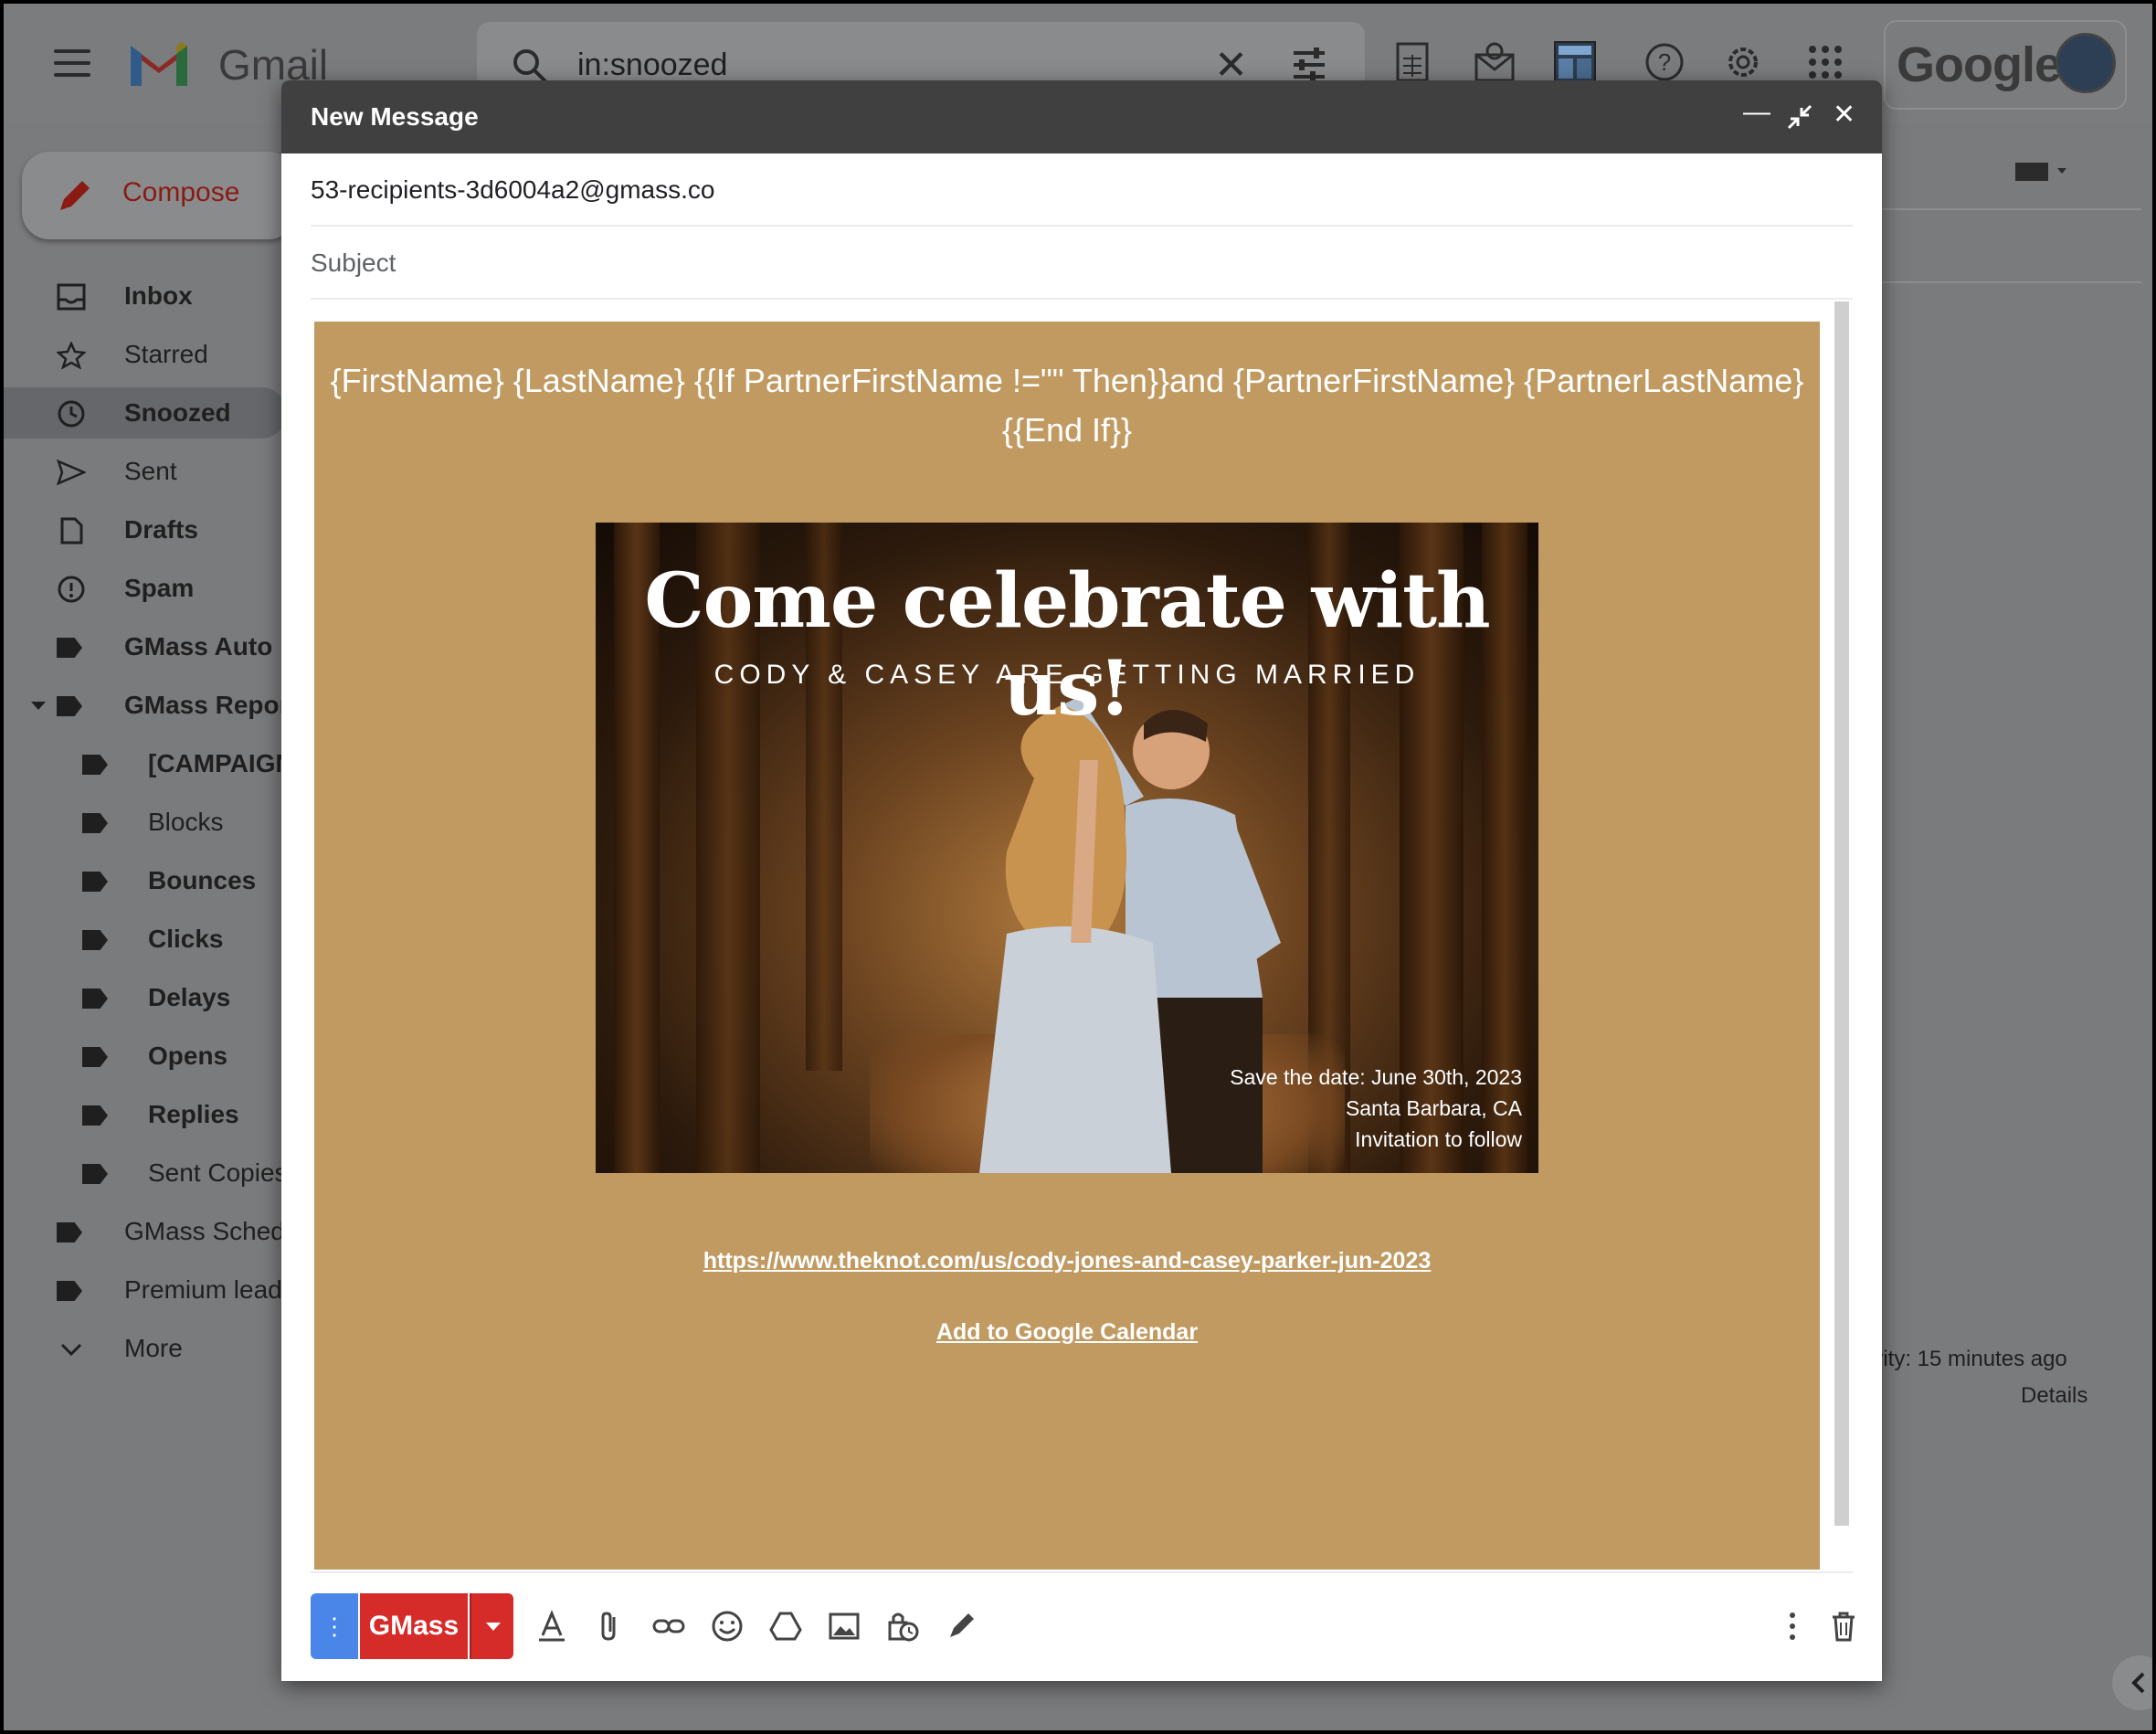 Image resolution: width=2156 pixels, height=1734 pixels. I want to click on sidebar-item-gmass-sched: GMass Sched, so click(142, 1231).